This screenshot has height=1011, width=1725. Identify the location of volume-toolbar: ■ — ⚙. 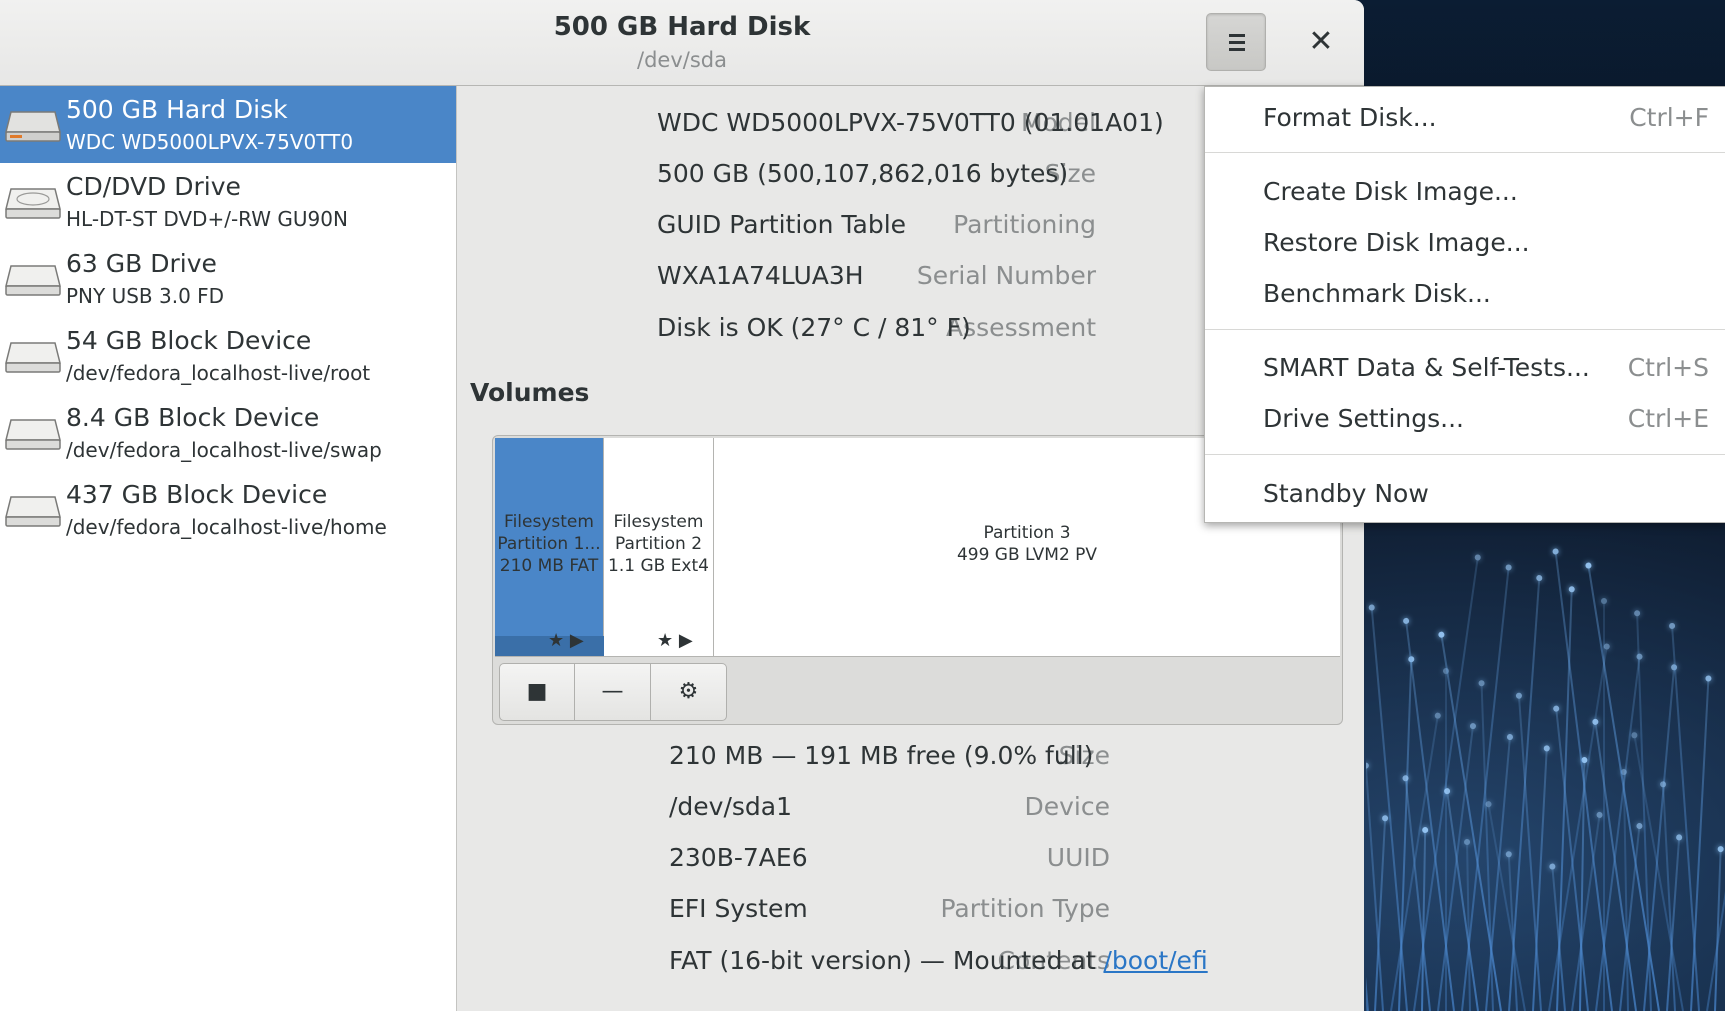
(613, 692).